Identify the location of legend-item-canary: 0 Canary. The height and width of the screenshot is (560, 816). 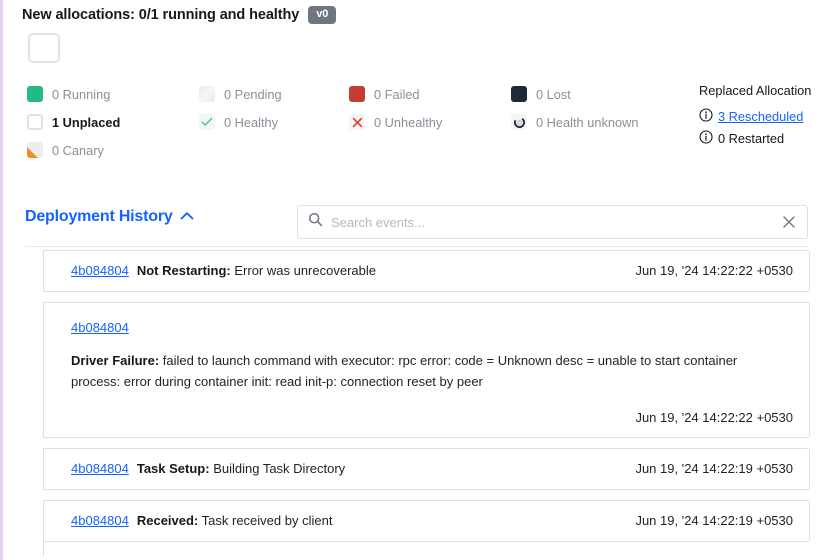
(113, 150).